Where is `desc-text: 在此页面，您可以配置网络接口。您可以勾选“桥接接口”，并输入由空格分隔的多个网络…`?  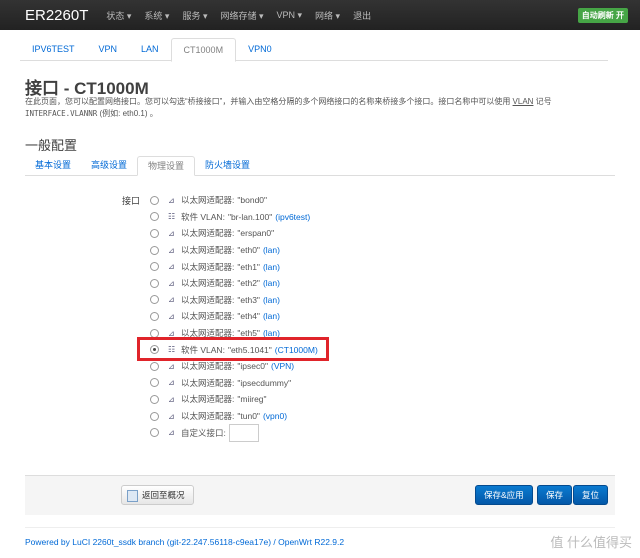
desc-text: 在此页面，您可以配置网络接口。您可以勾选“桥接接口”，并输入由空格分隔的多个网络… is located at coordinates (269, 101).